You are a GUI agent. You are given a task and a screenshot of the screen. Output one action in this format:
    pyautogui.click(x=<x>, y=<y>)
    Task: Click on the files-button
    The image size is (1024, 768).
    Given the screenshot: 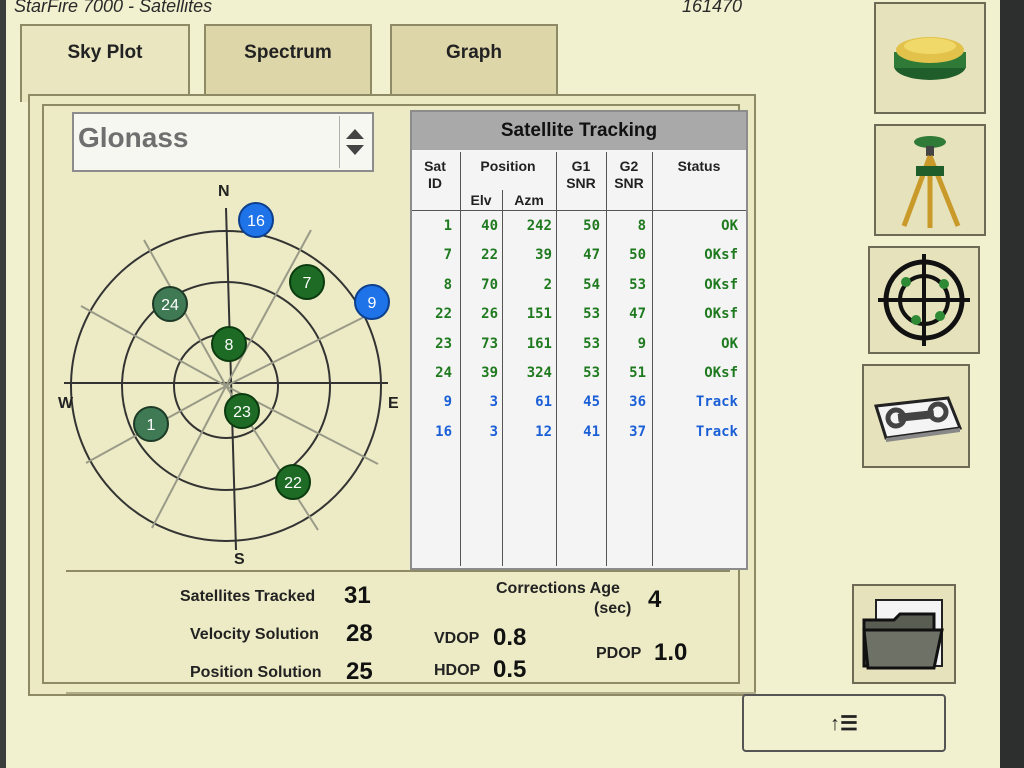 What is the action you would take?
    pyautogui.click(x=904, y=634)
    